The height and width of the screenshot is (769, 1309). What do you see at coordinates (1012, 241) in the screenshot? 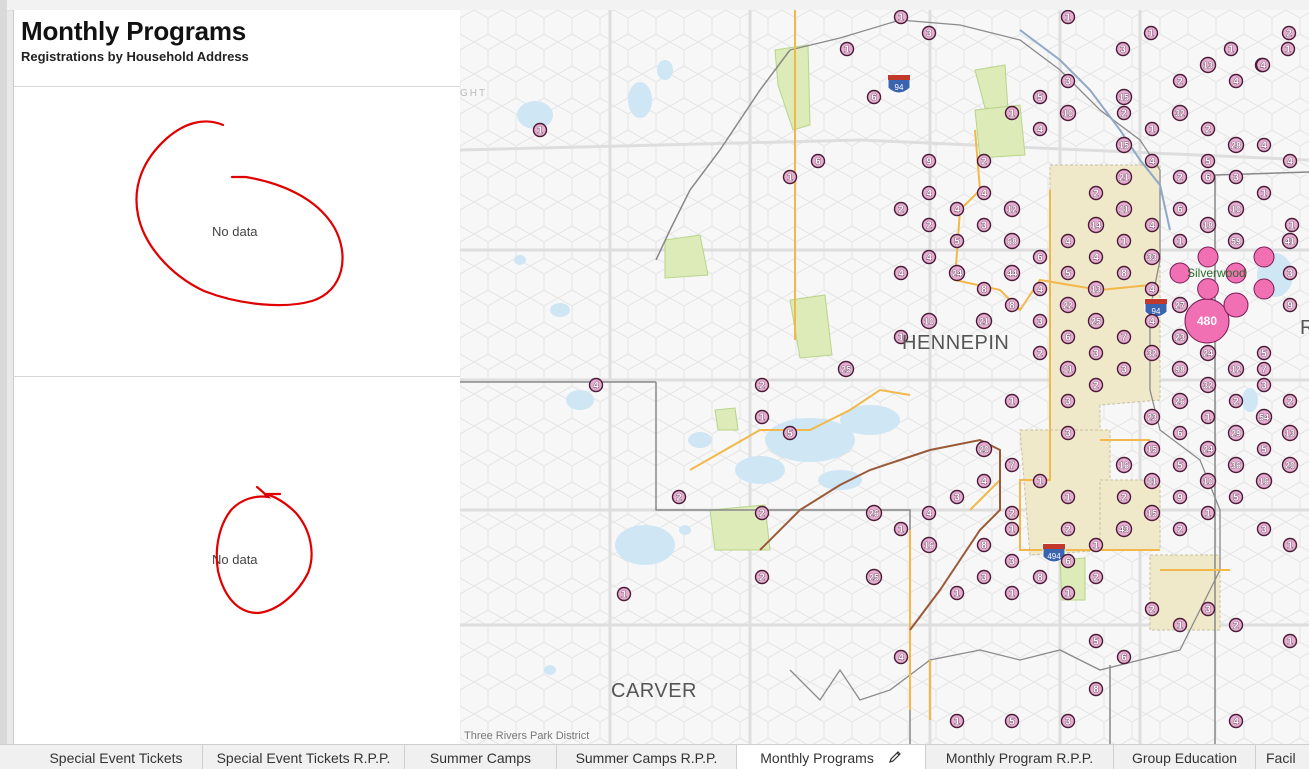
I see `count-marker: 68` at bounding box center [1012, 241].